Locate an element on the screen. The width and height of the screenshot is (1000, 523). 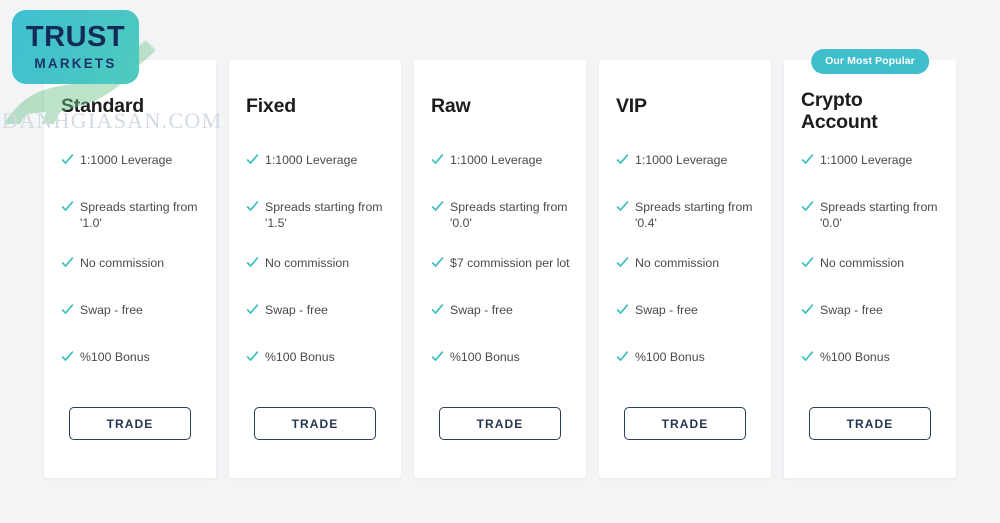
plan-feature-text: Spreads starting from '1.0' is located at coordinates (139, 215).